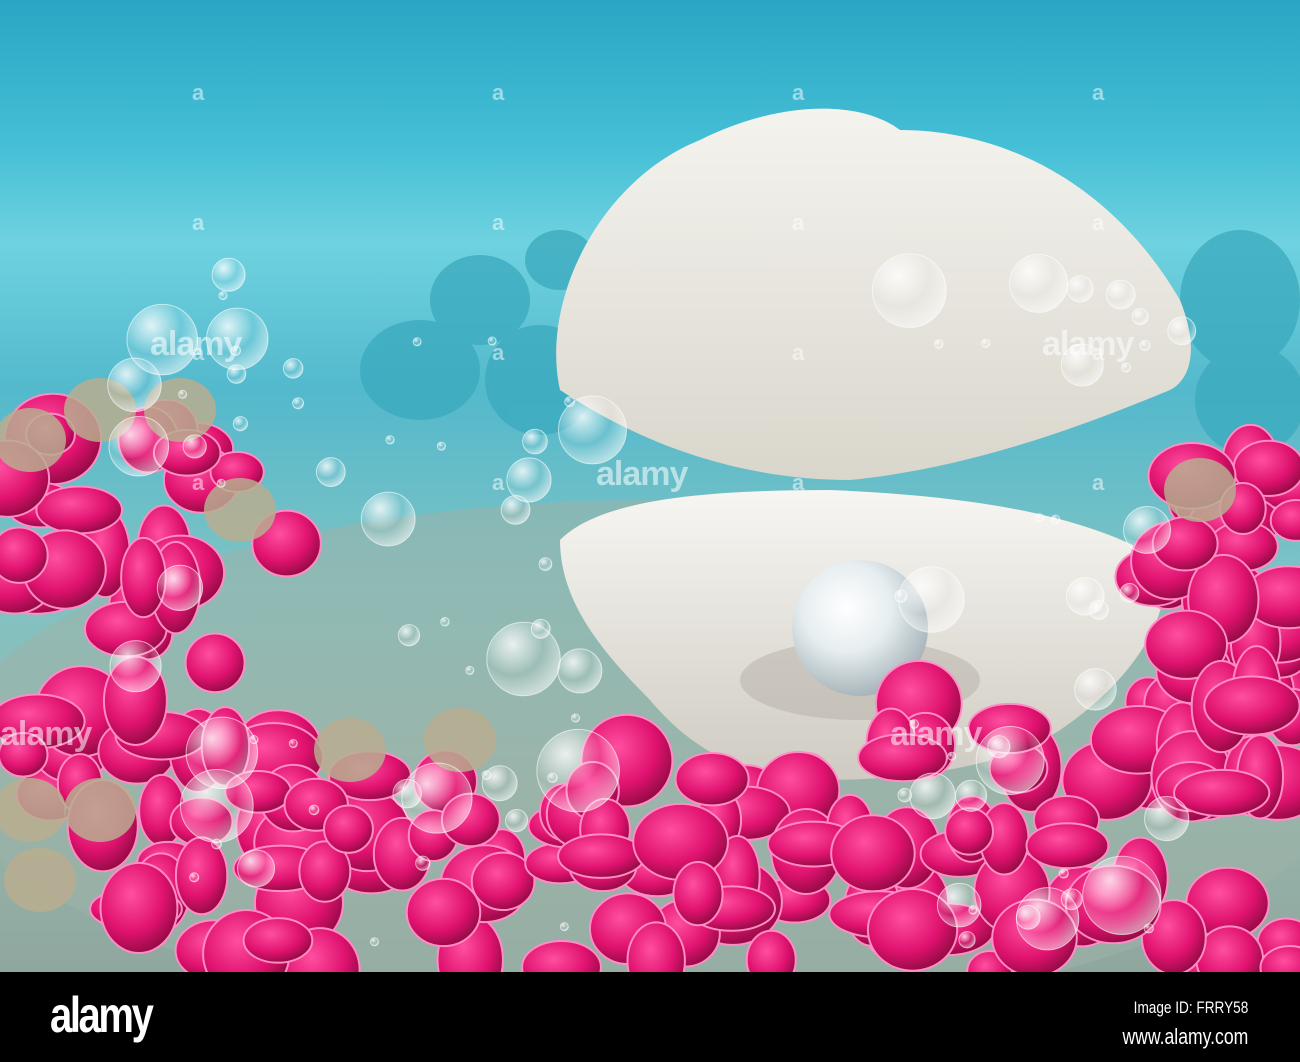 This screenshot has width=1300, height=1062. I want to click on alamy-logo: alamy, so click(102, 1015).